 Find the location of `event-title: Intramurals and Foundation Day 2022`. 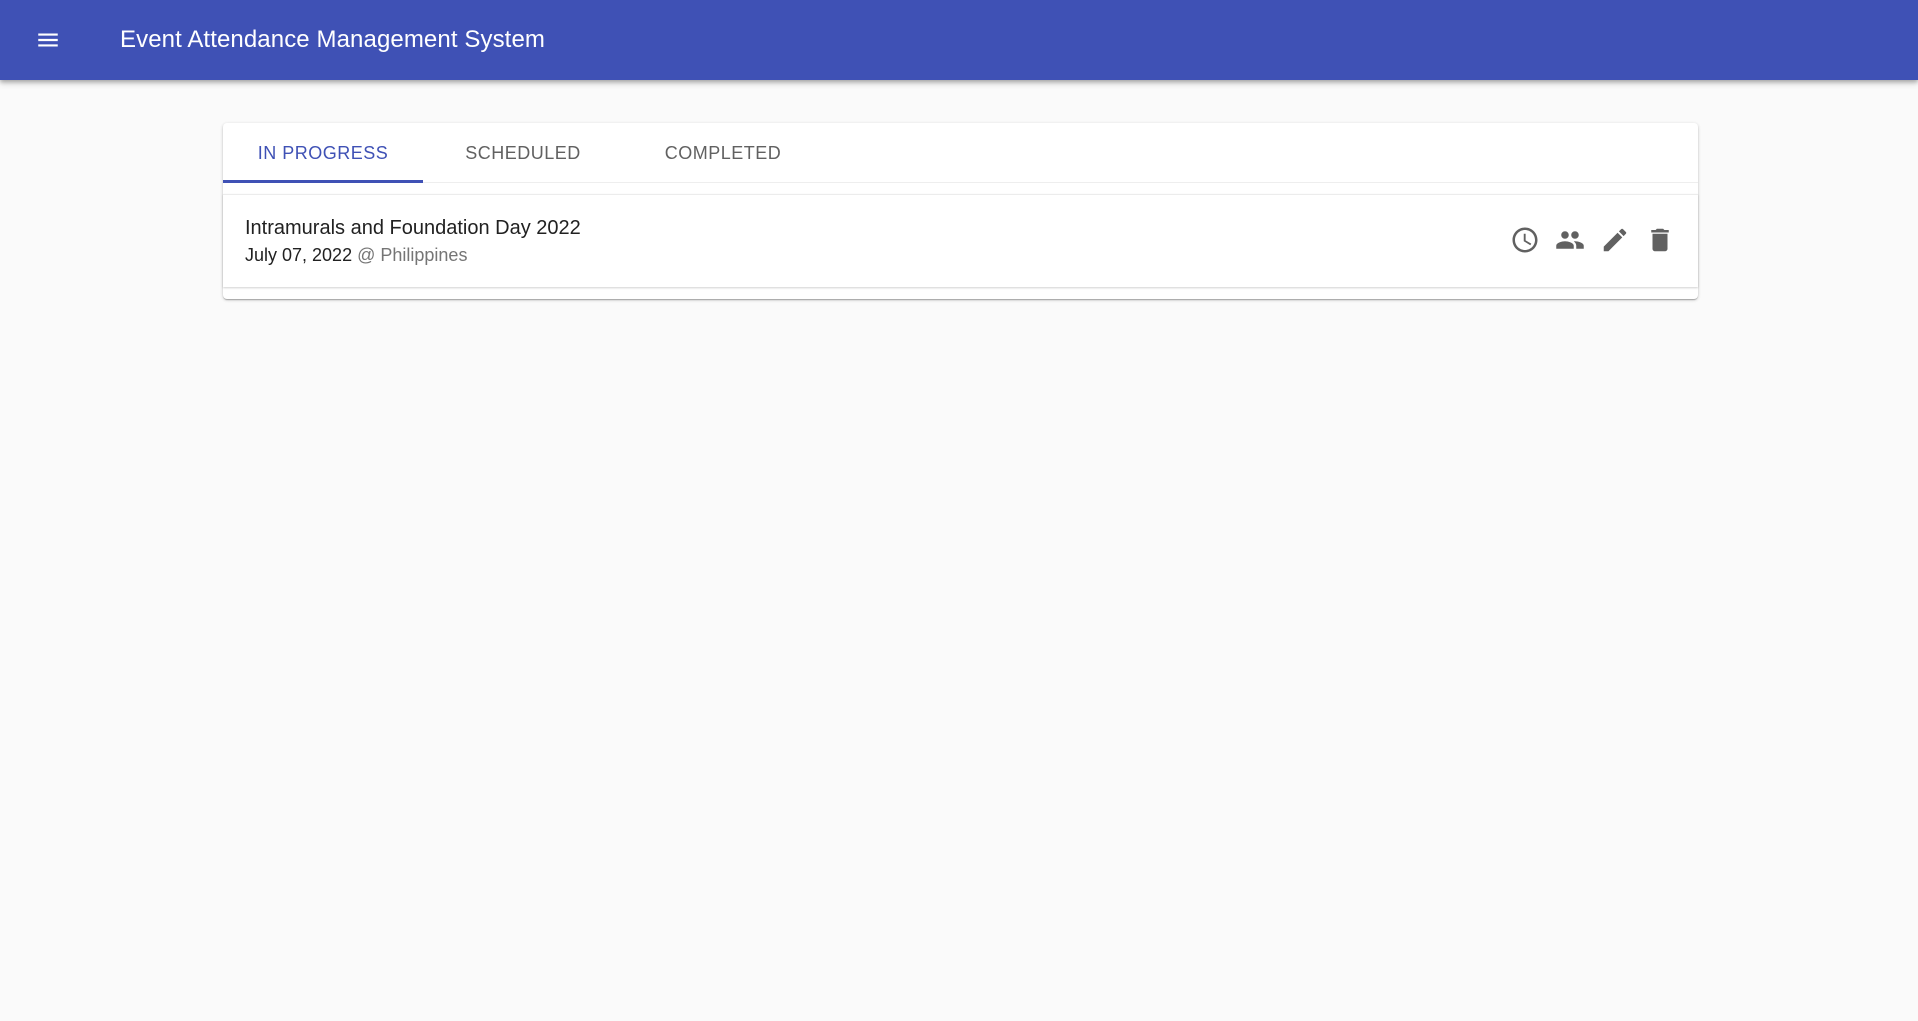

event-title: Intramurals and Foundation Day 2022 is located at coordinates (413, 228).